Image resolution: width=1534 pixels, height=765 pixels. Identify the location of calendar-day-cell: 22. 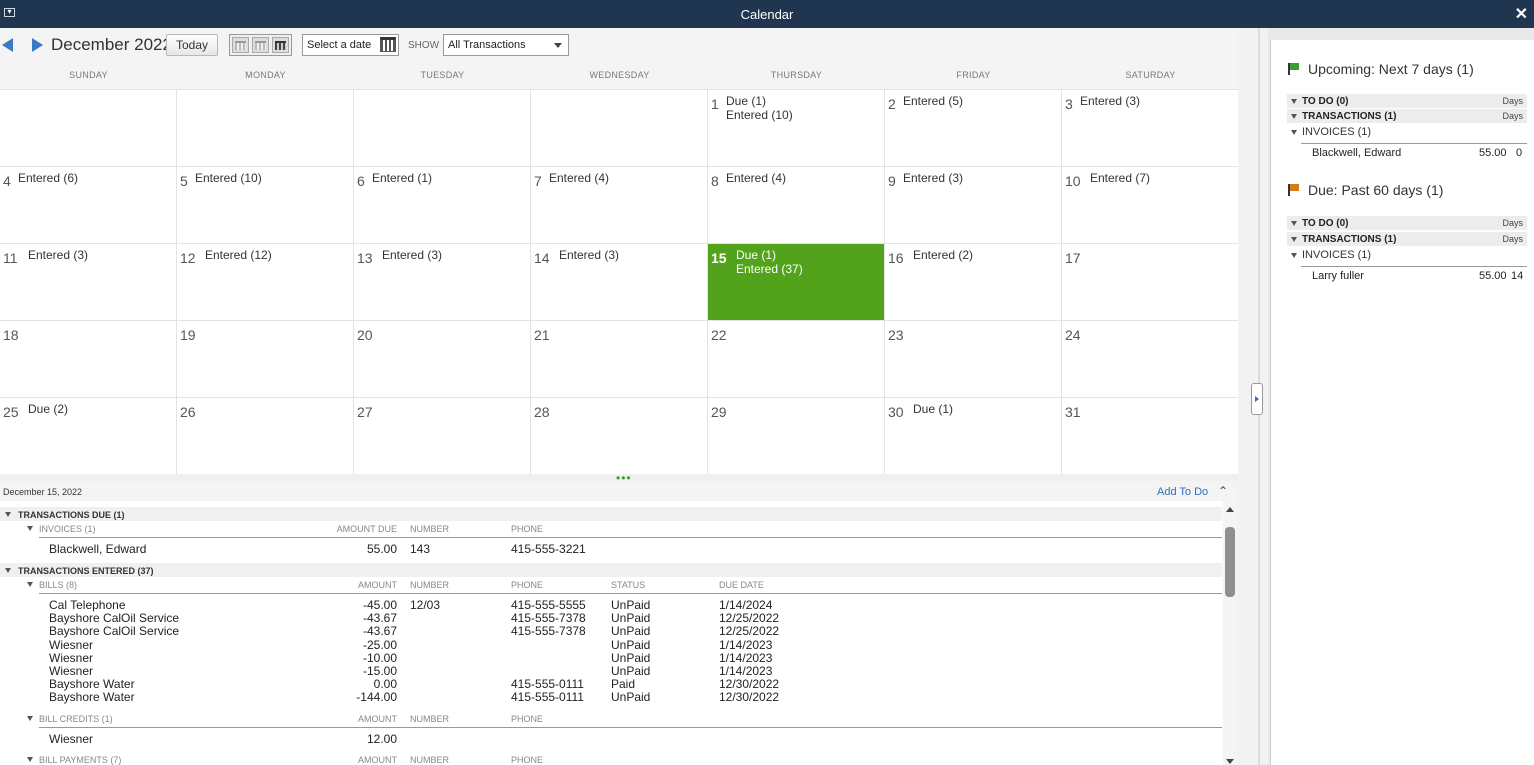
(796, 359).